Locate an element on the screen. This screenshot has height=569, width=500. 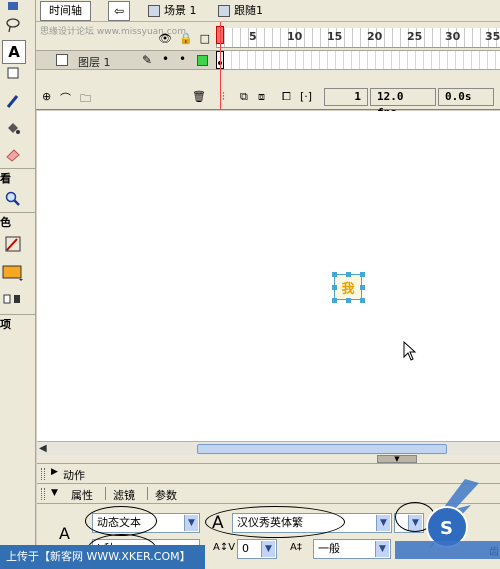
view-section-label: 看 is located at coordinates (5, 178).